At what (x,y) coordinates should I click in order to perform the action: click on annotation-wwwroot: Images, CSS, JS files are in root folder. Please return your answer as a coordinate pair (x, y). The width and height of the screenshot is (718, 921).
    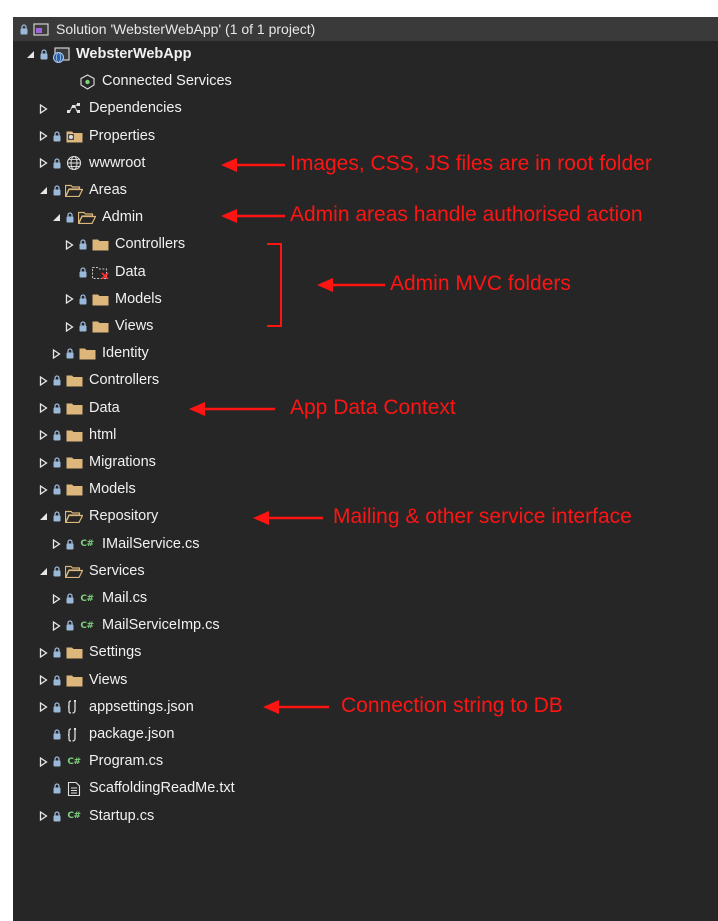
    Looking at the image, I should click on (471, 163).